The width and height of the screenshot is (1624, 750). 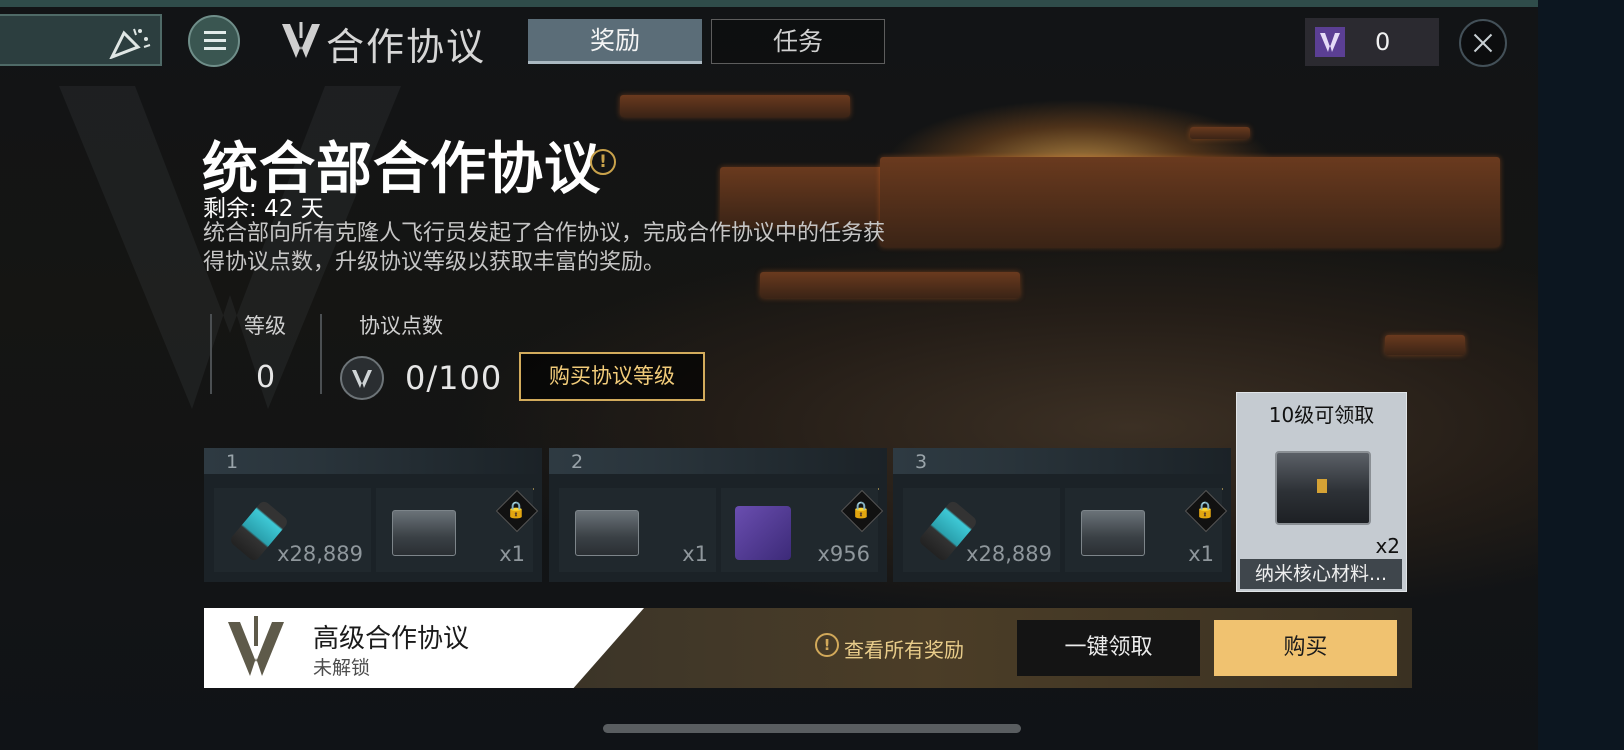 I want to click on card-header: 1, so click(x=373, y=461).